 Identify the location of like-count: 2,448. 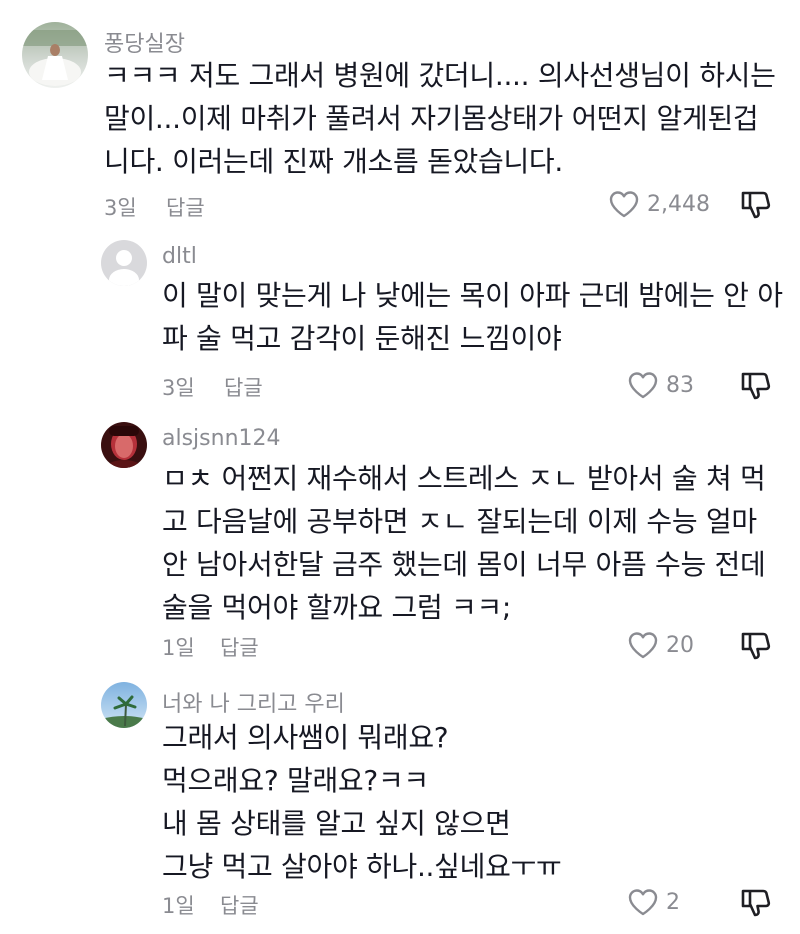
(678, 204).